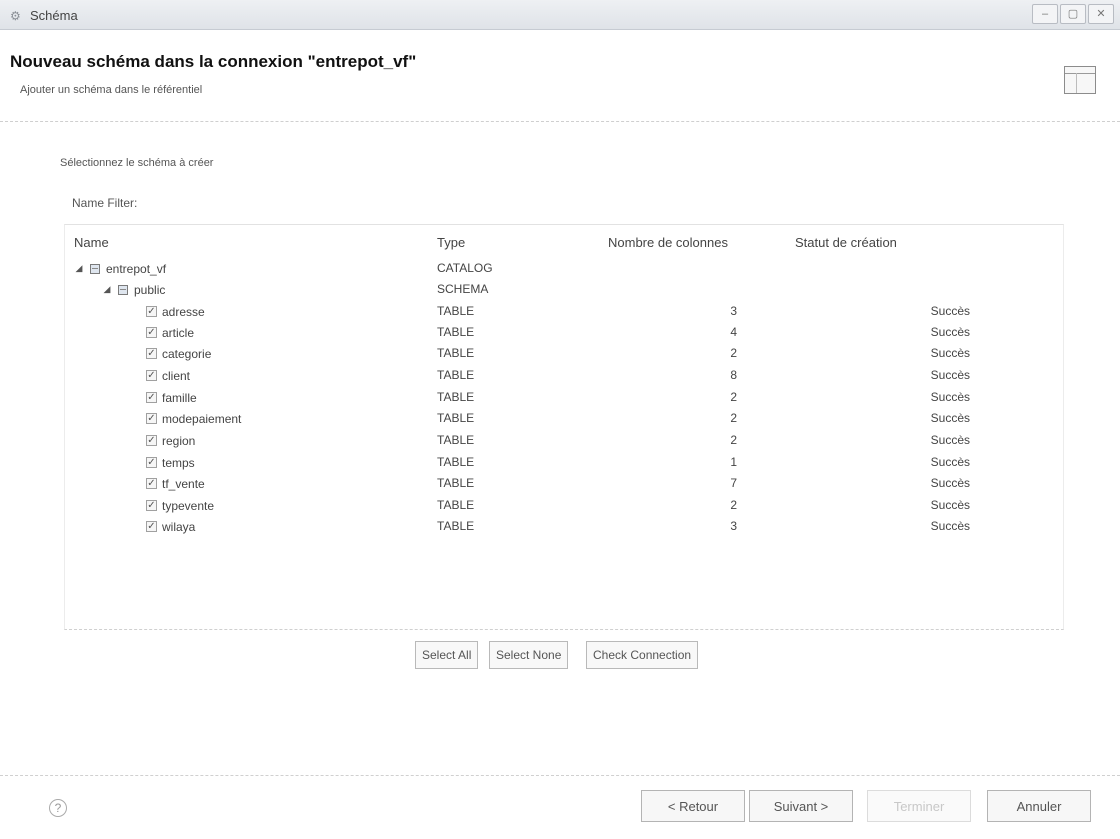 The height and width of the screenshot is (839, 1120). Describe the element at coordinates (202, 418) in the screenshot. I see `table-name: modepaiement` at that location.